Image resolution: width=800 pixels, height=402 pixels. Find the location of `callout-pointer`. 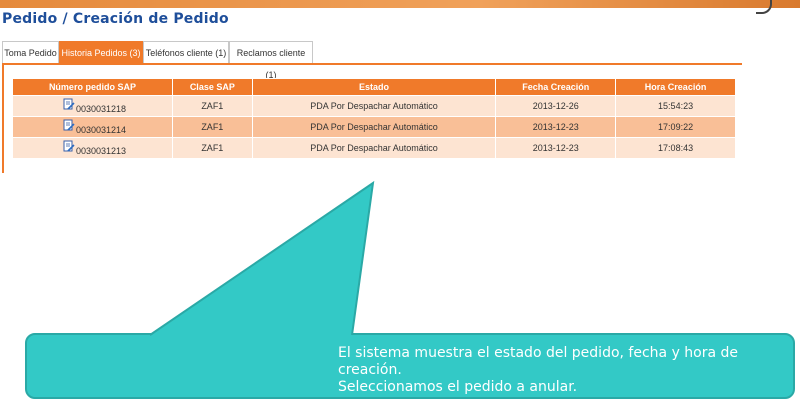

callout-pointer is located at coordinates (262, 258).